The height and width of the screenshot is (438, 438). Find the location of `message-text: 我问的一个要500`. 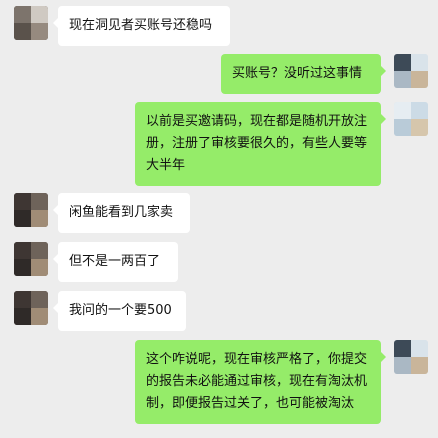

message-text: 我问的一个要500 is located at coordinates (120, 310).